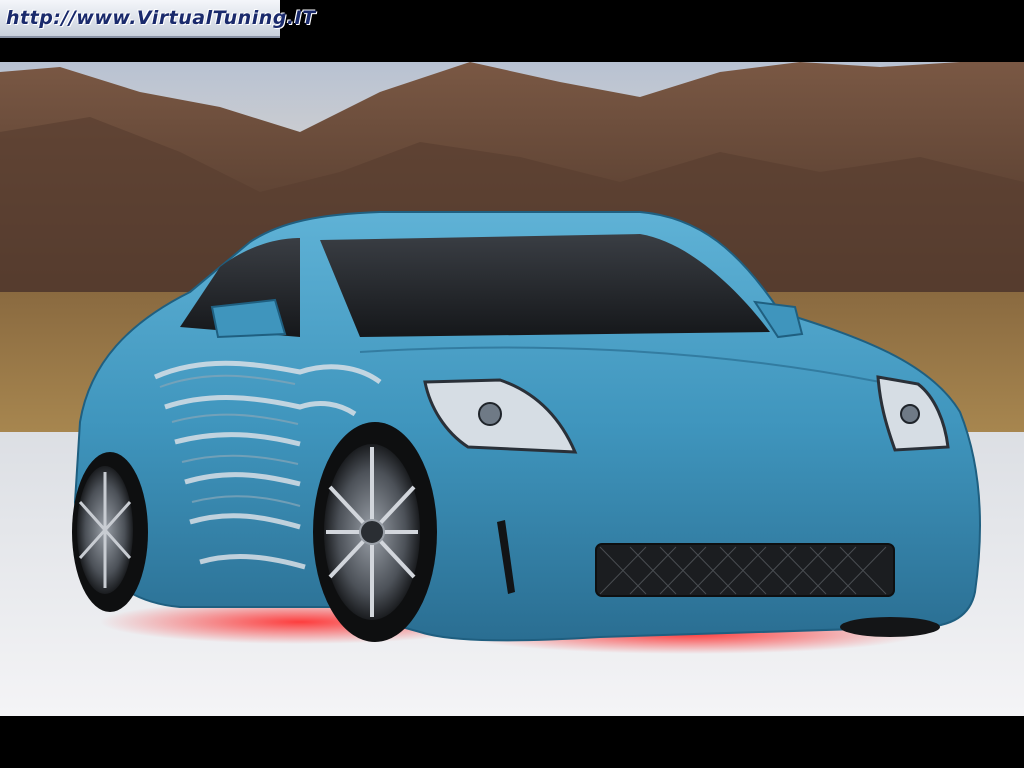 The image size is (1024, 768). What do you see at coordinates (110, 532) in the screenshot?
I see `rear-wheel` at bounding box center [110, 532].